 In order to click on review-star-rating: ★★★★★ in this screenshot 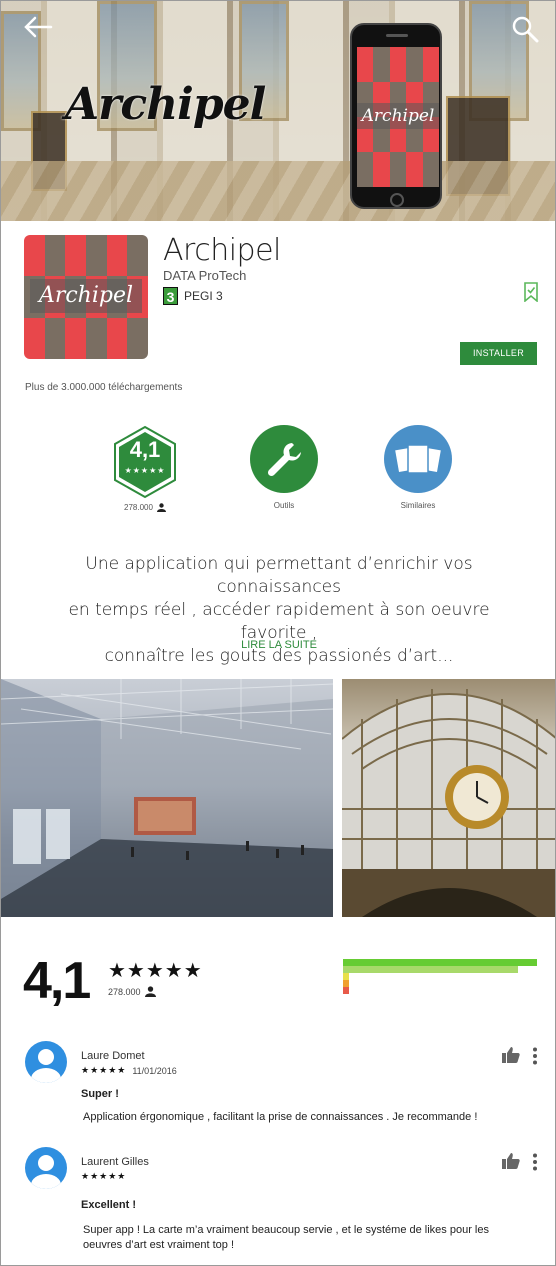, I will do `click(104, 1176)`.